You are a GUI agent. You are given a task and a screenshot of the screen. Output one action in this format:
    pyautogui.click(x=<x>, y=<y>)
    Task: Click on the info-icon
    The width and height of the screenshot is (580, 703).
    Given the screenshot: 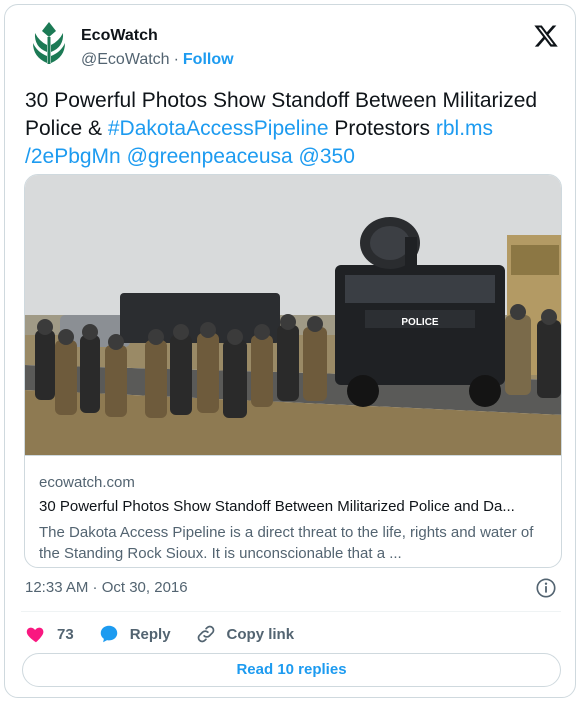 What is the action you would take?
    pyautogui.click(x=546, y=588)
    